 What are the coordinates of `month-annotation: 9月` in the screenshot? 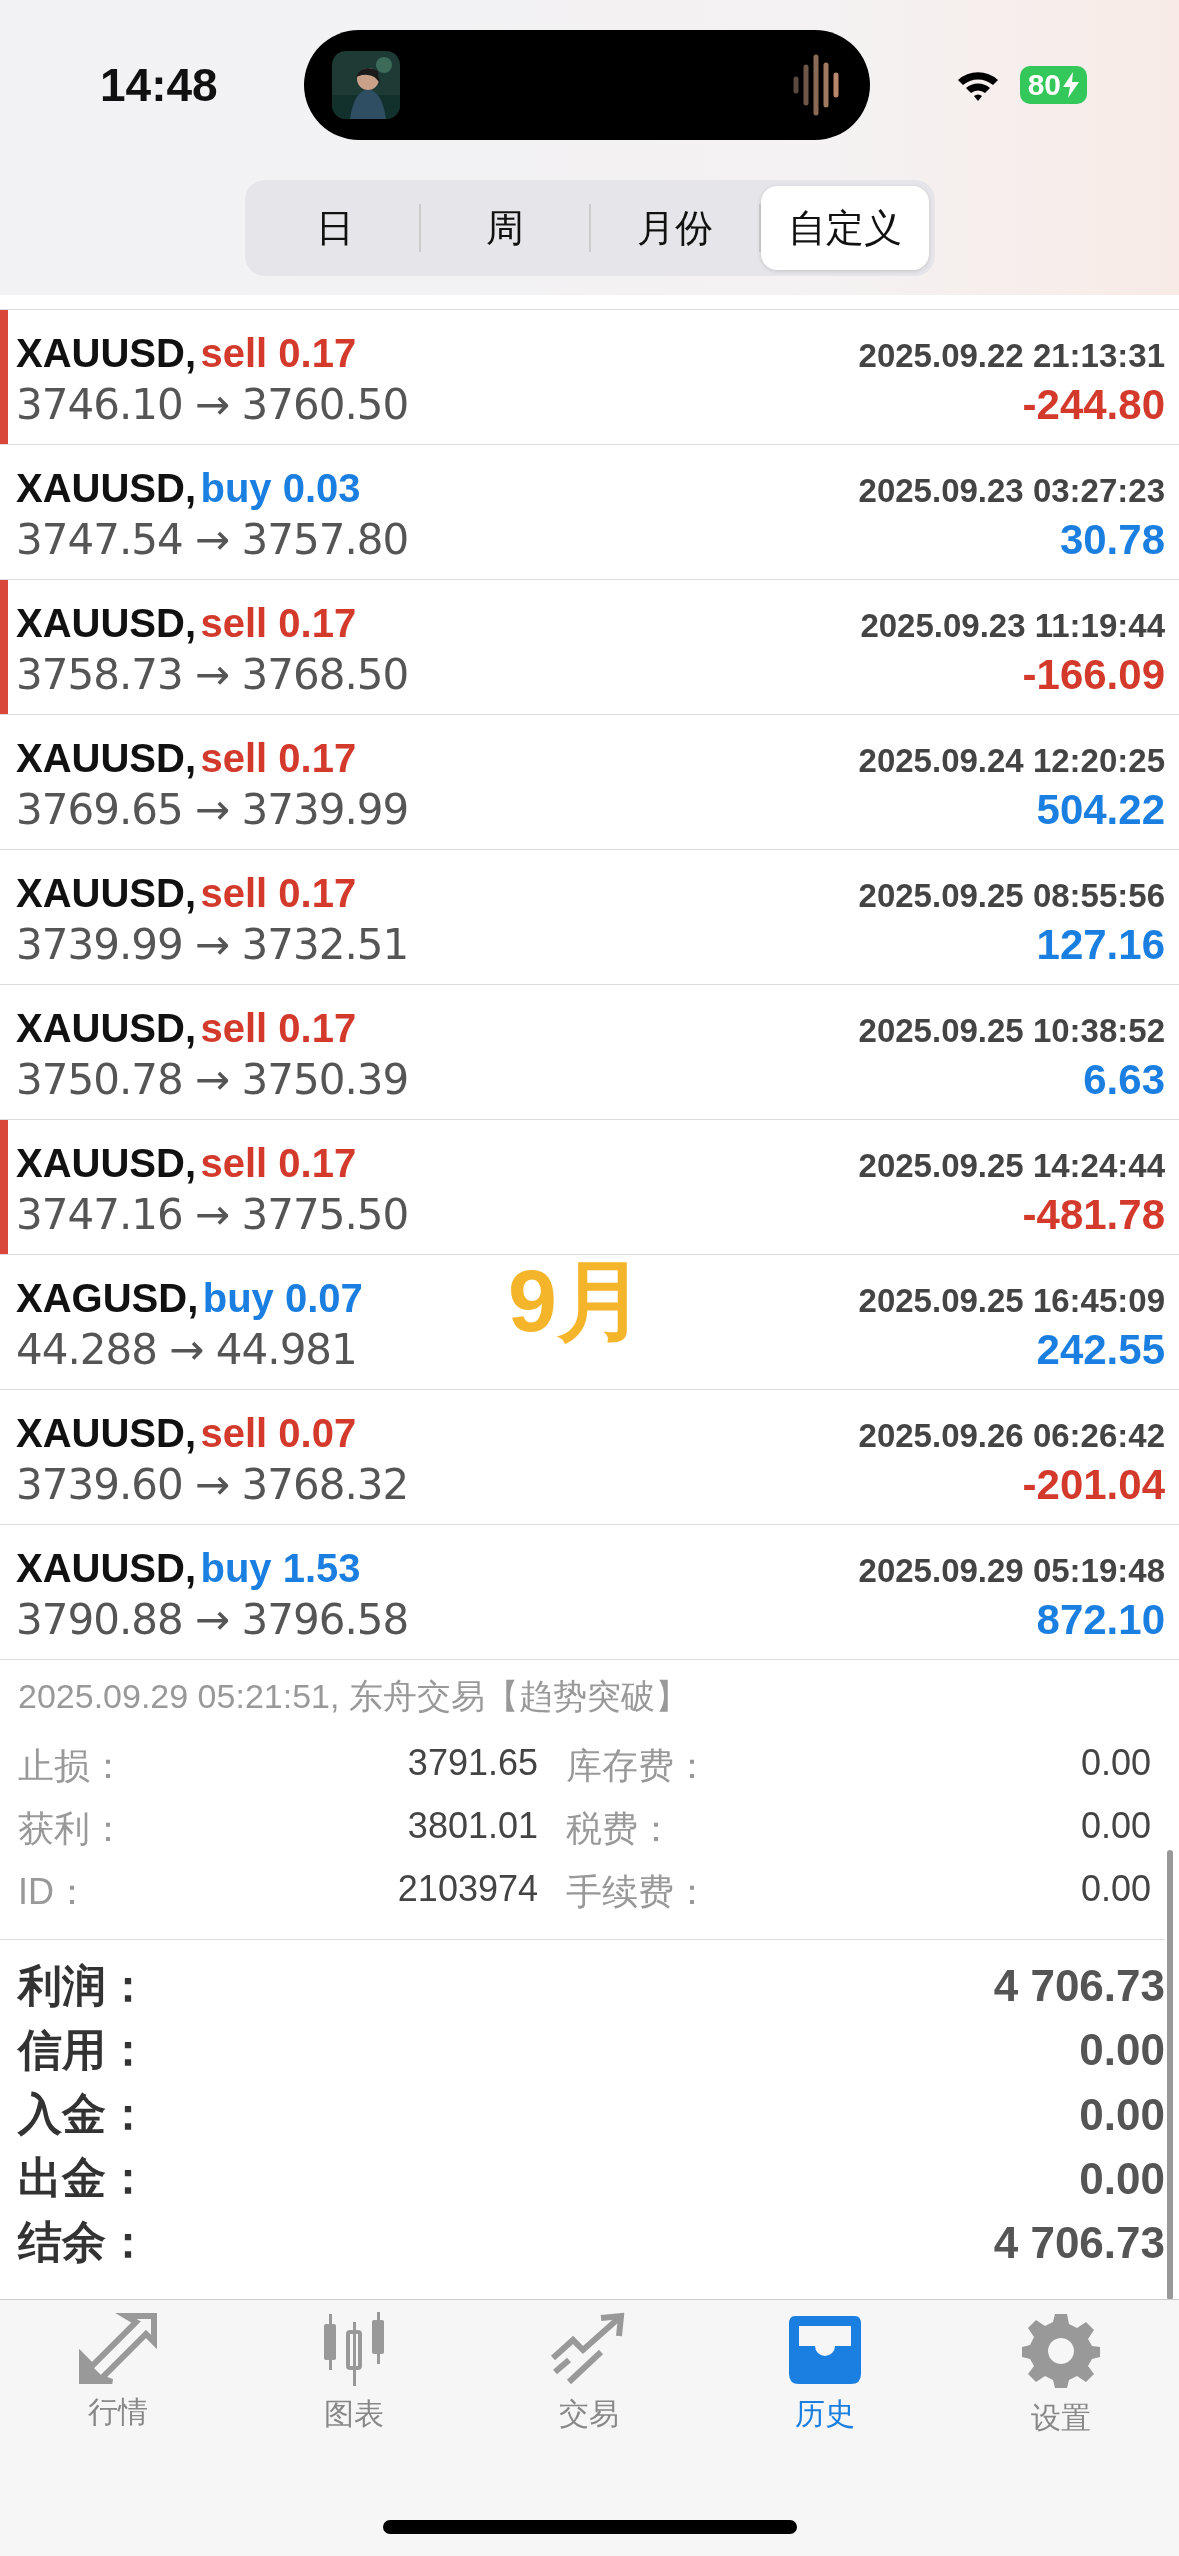 It's located at (576, 1301).